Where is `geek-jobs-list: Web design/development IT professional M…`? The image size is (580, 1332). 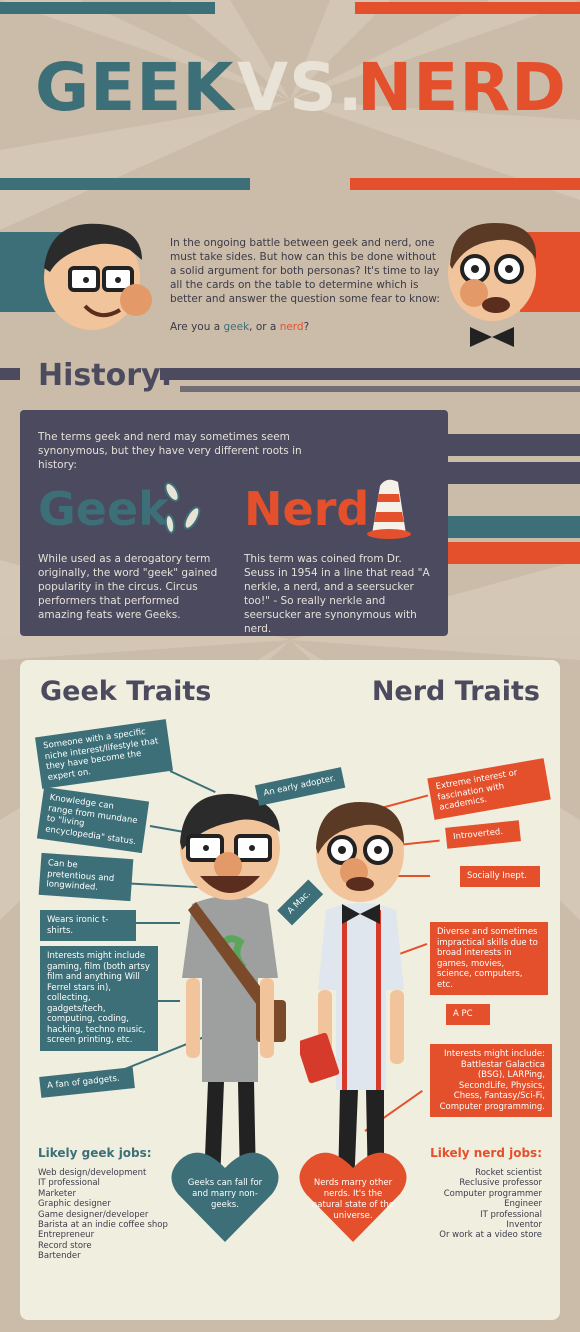 geek-jobs-list: Web design/development IT professional M… is located at coordinates (103, 1215).